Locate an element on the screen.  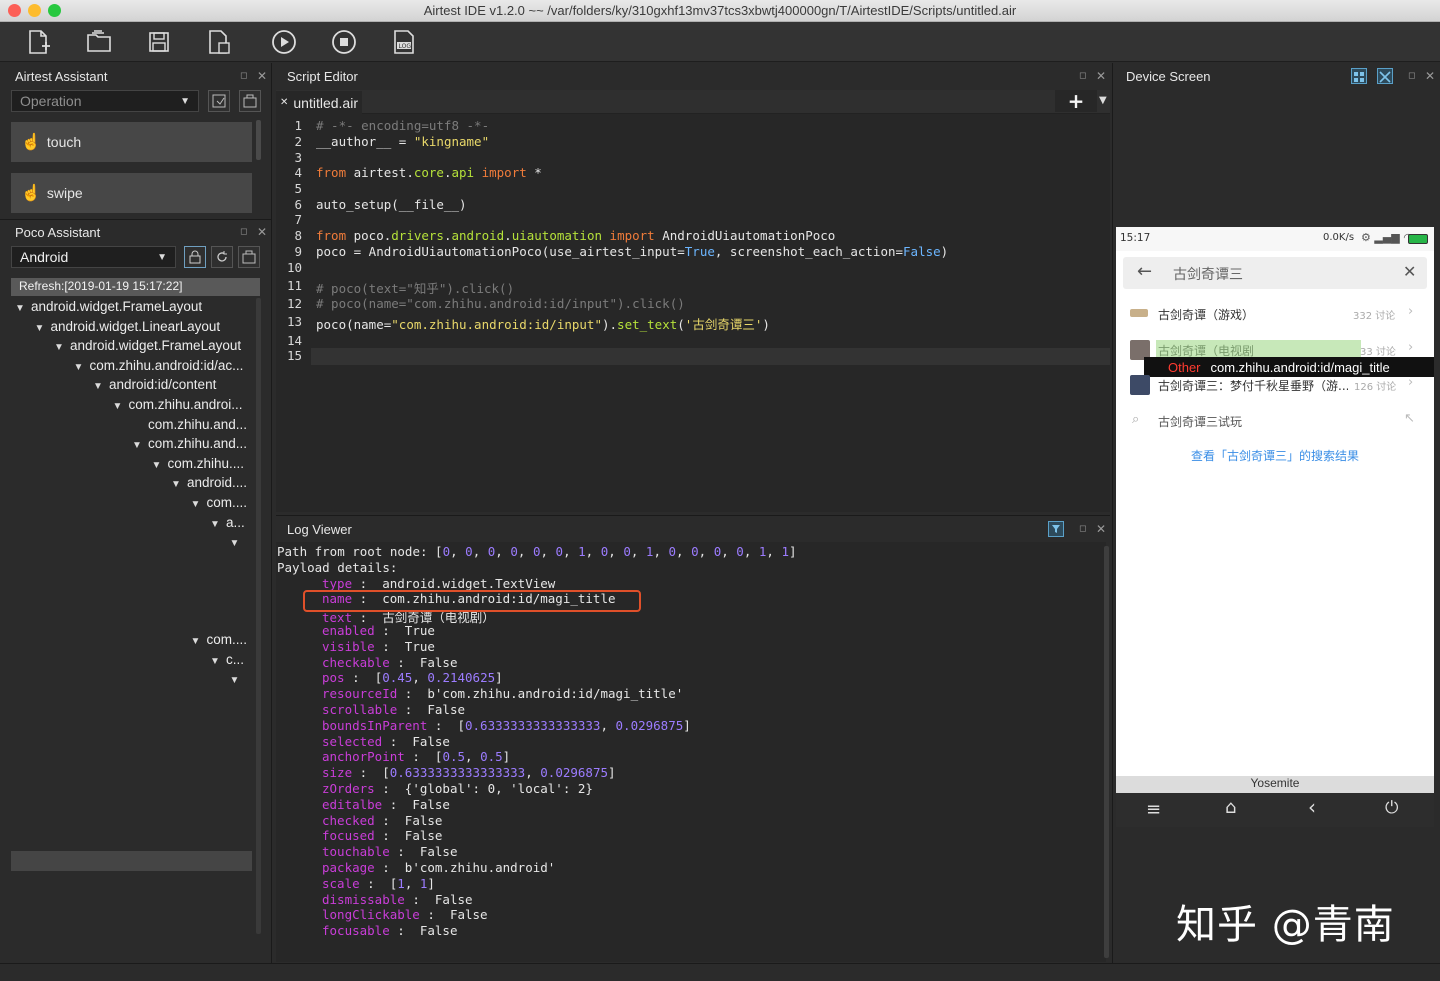
search-suggestion-item: ⌕ 古剑奇谭三试玩 ↖ is located at coordinates (1275, 422).